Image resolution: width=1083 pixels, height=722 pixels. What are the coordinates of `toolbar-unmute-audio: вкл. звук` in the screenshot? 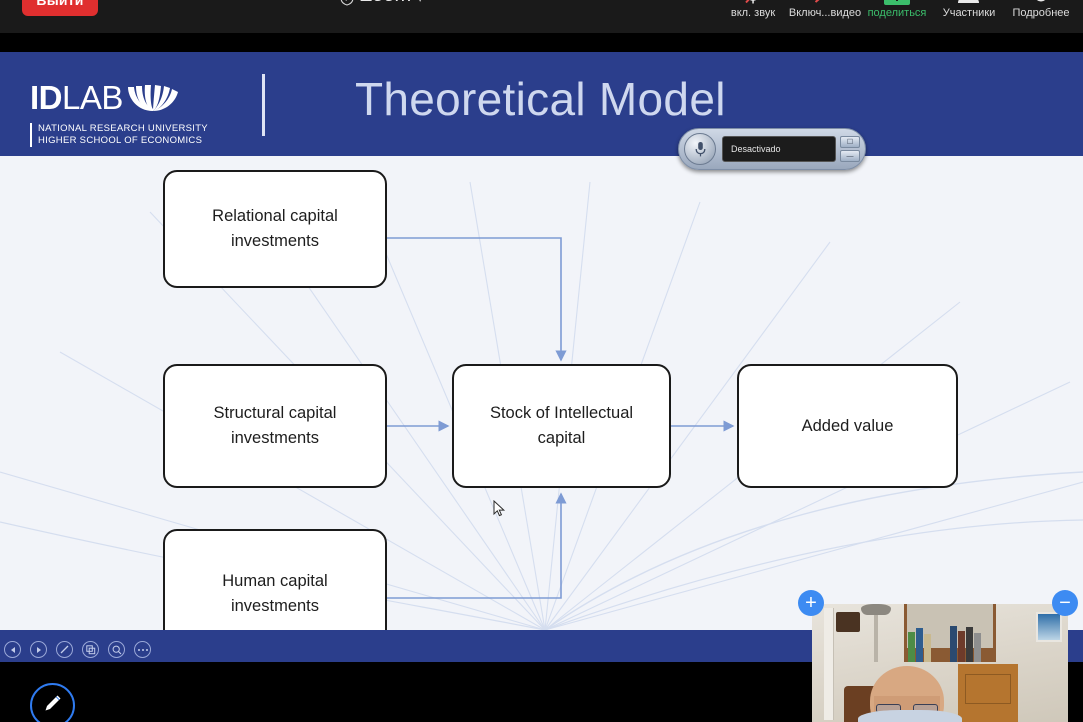 It's located at (753, 9).